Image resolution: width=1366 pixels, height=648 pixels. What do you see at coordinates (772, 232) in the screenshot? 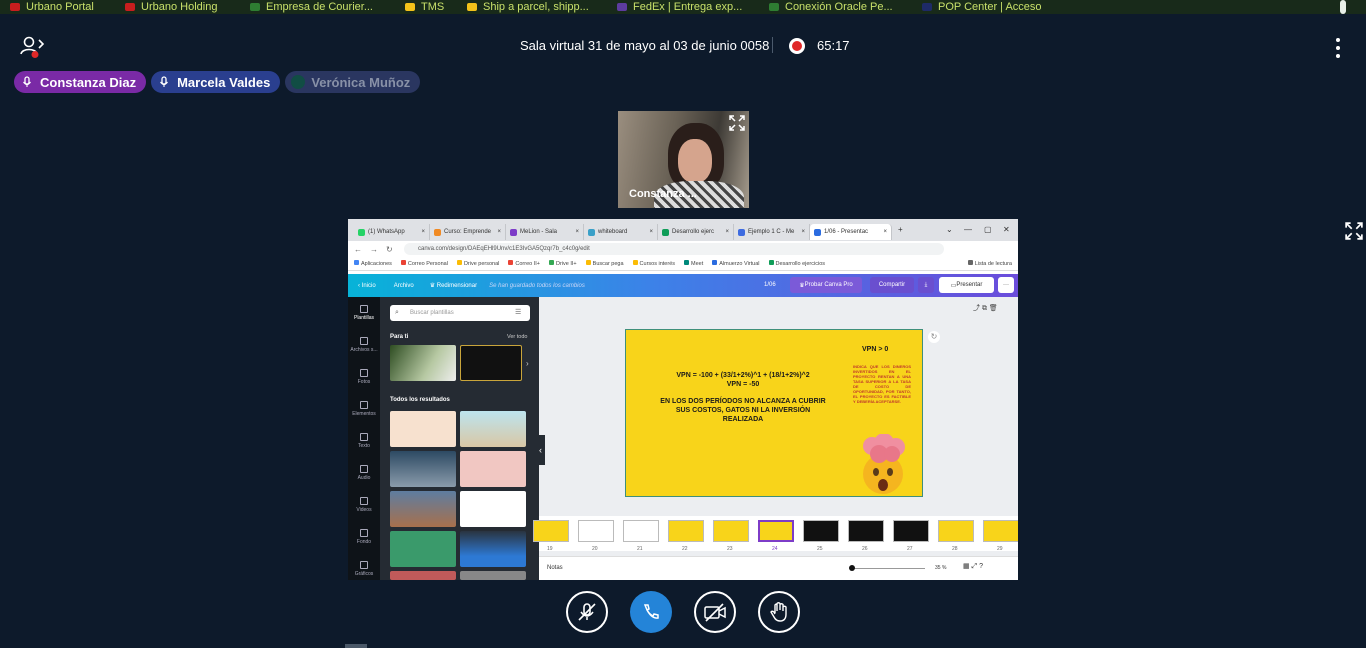
I see `browser-tab: Ejemplo 1 C - Me ×` at bounding box center [772, 232].